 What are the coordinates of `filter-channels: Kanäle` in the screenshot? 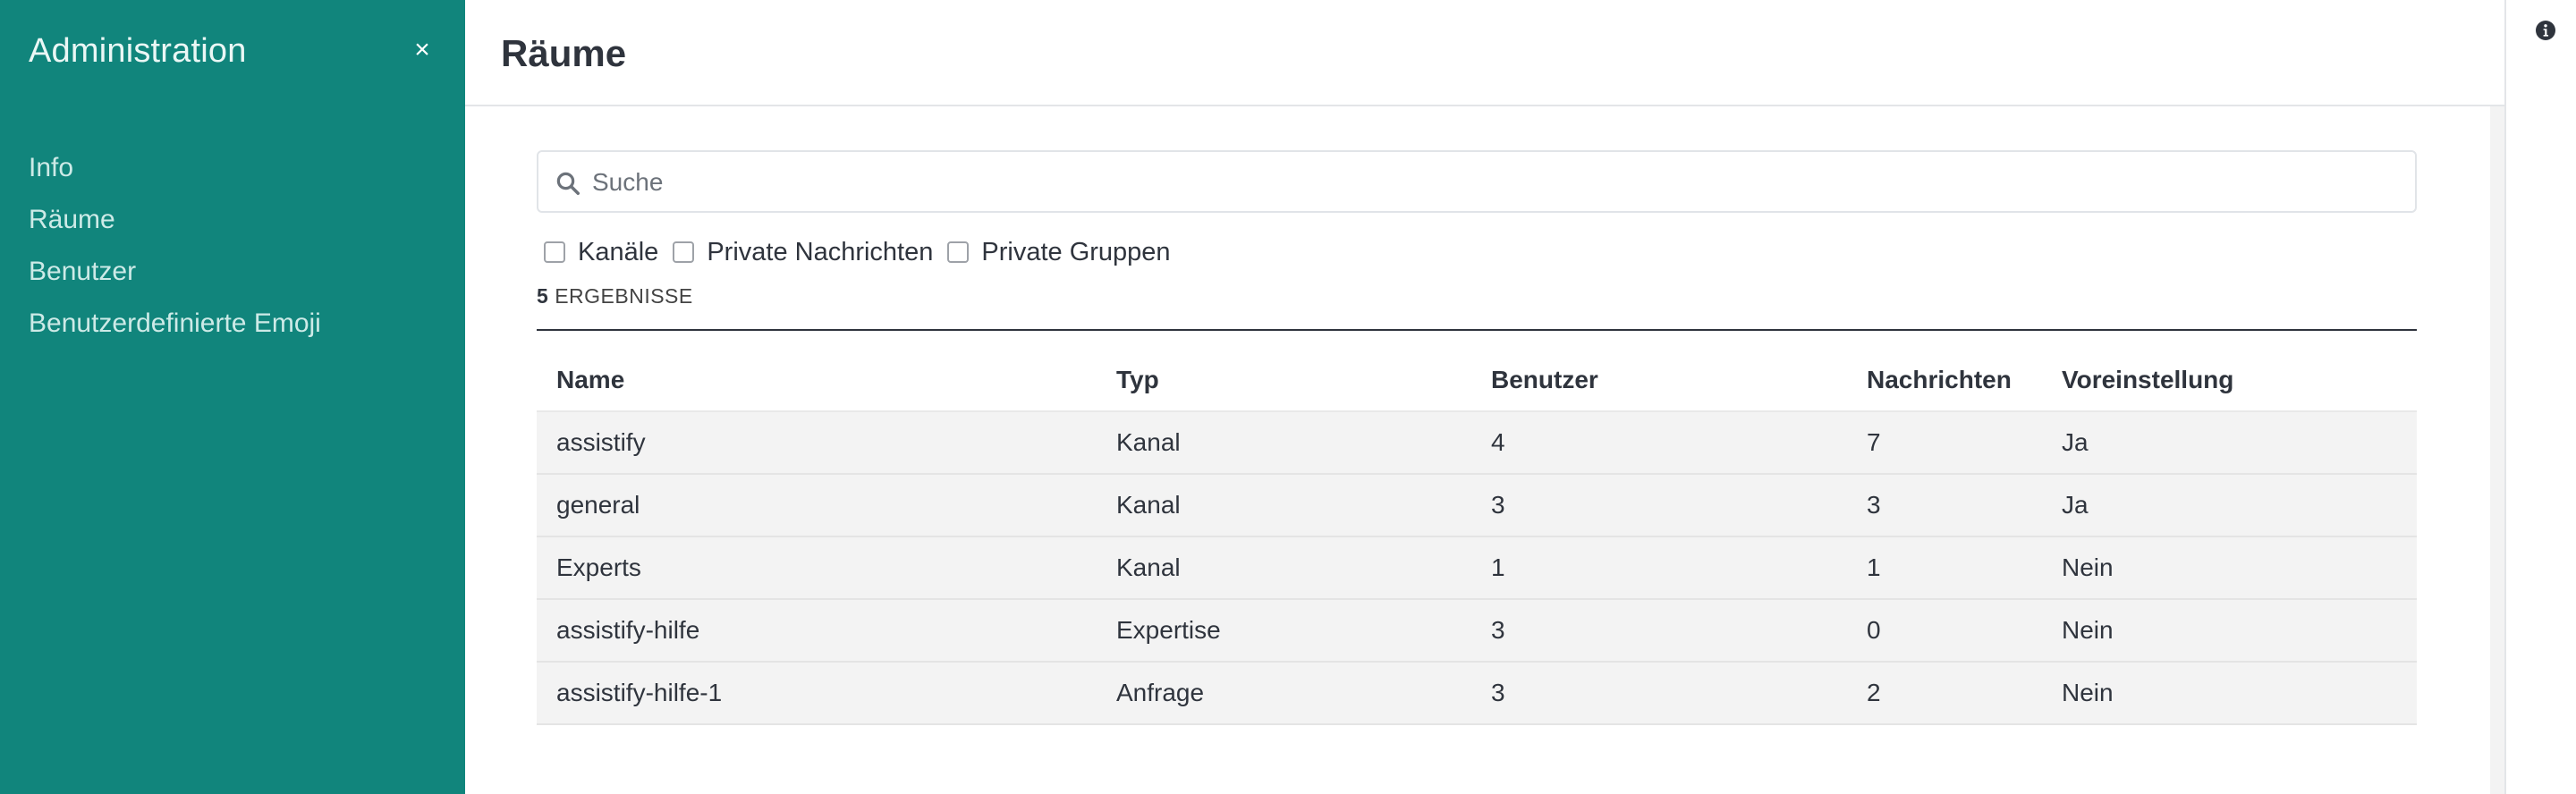 It's located at (601, 252).